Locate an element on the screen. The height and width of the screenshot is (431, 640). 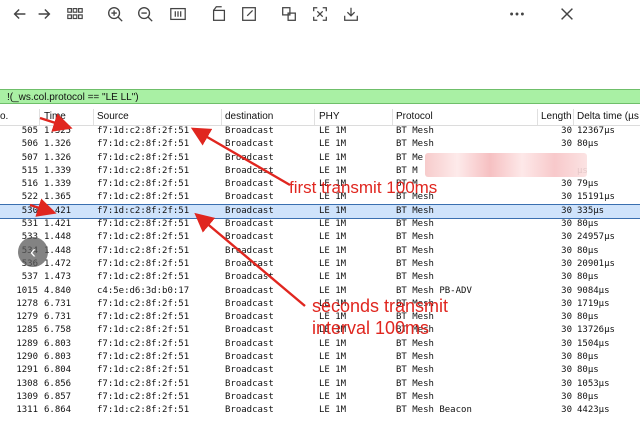
back-icon is located at coordinates (20, 14).